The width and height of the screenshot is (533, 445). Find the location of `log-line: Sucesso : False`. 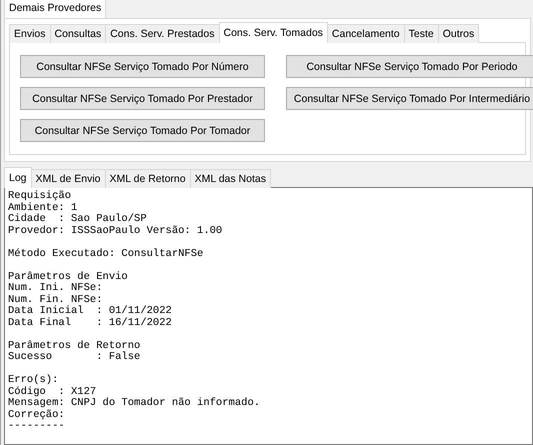

log-line: Sucesso : False is located at coordinates (75, 358).